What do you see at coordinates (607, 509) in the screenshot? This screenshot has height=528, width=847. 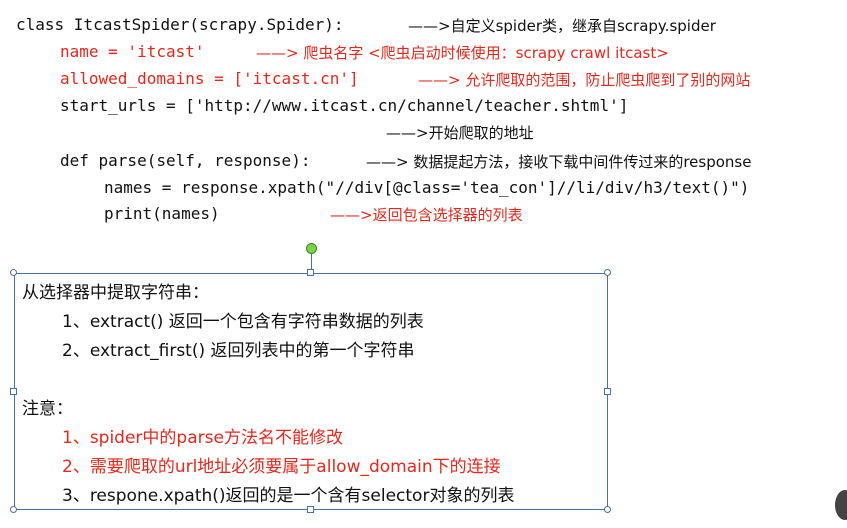 I see `resize-handle-bottom-right` at bounding box center [607, 509].